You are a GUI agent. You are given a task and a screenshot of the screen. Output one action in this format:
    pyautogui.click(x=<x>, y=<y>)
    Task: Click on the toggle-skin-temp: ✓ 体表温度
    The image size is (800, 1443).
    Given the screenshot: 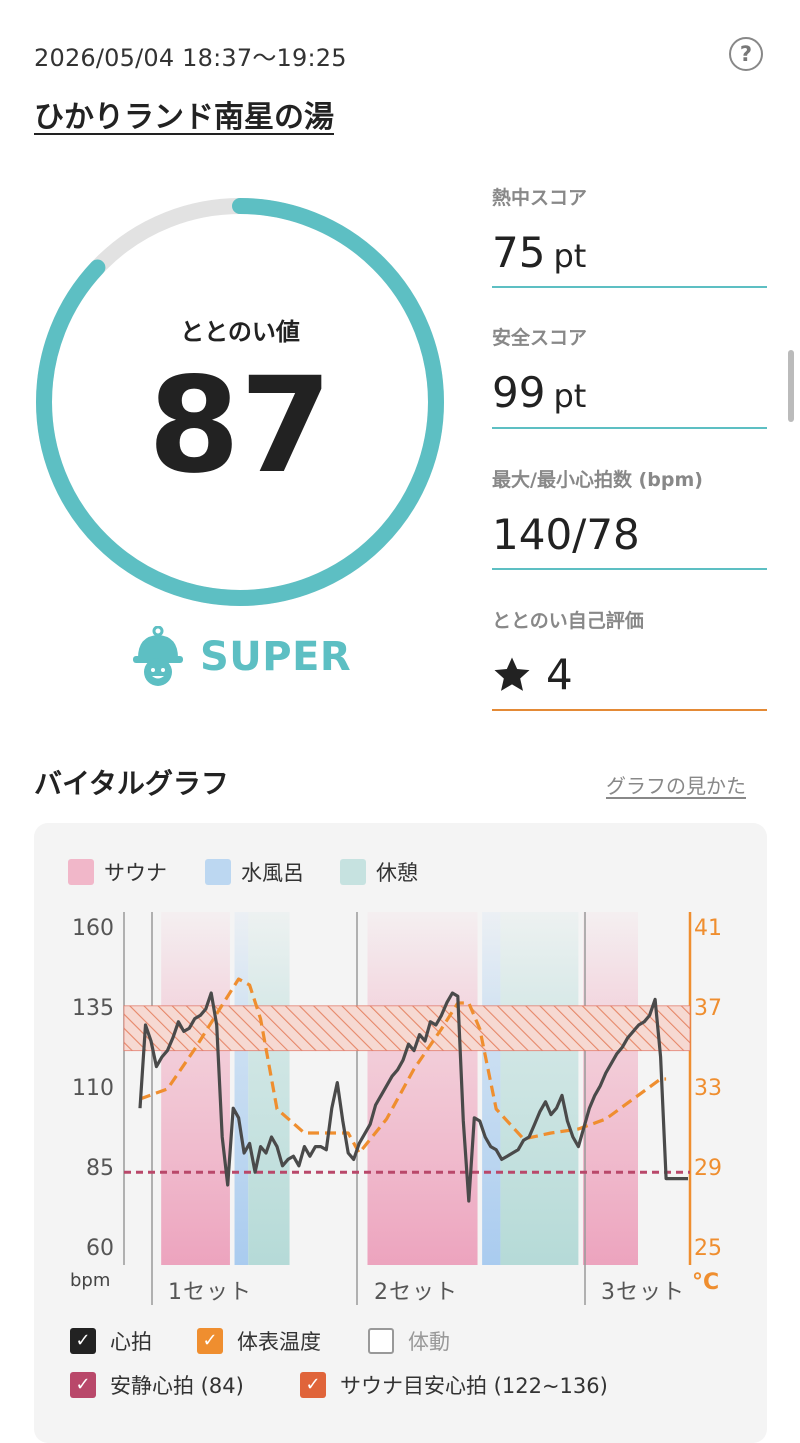 What is the action you would take?
    pyautogui.click(x=259, y=1341)
    